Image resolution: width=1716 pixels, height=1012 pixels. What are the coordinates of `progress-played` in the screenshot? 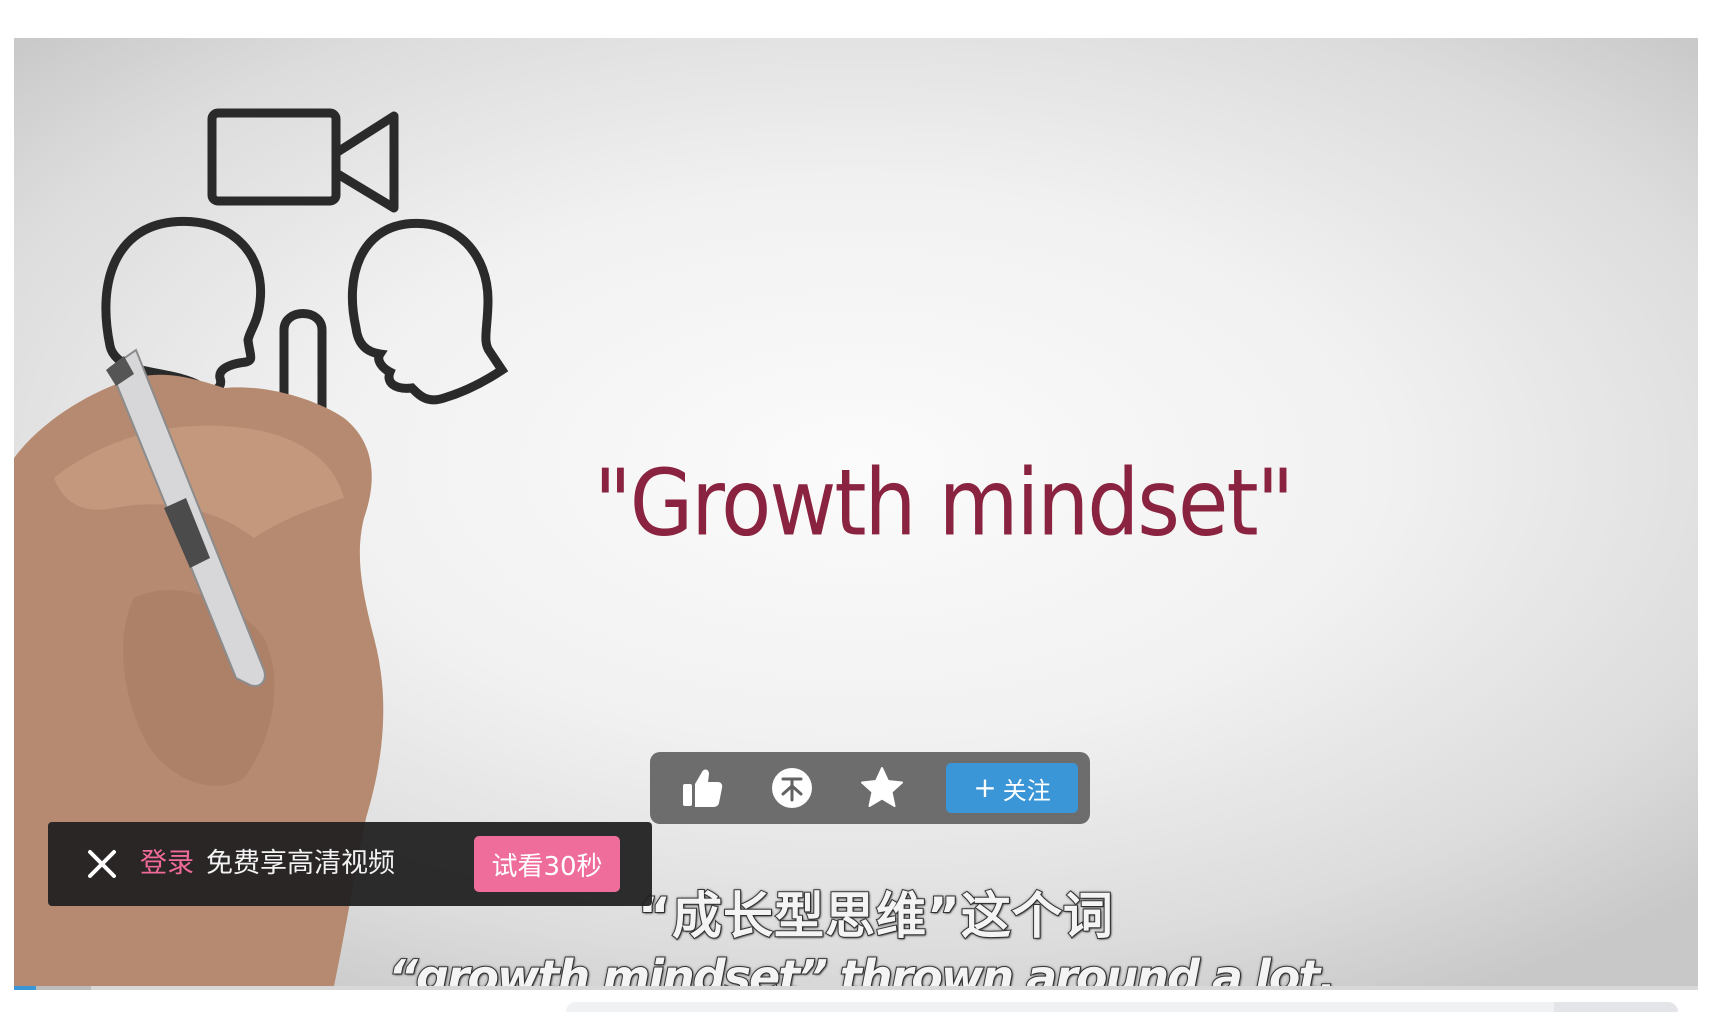 It's located at (25, 988).